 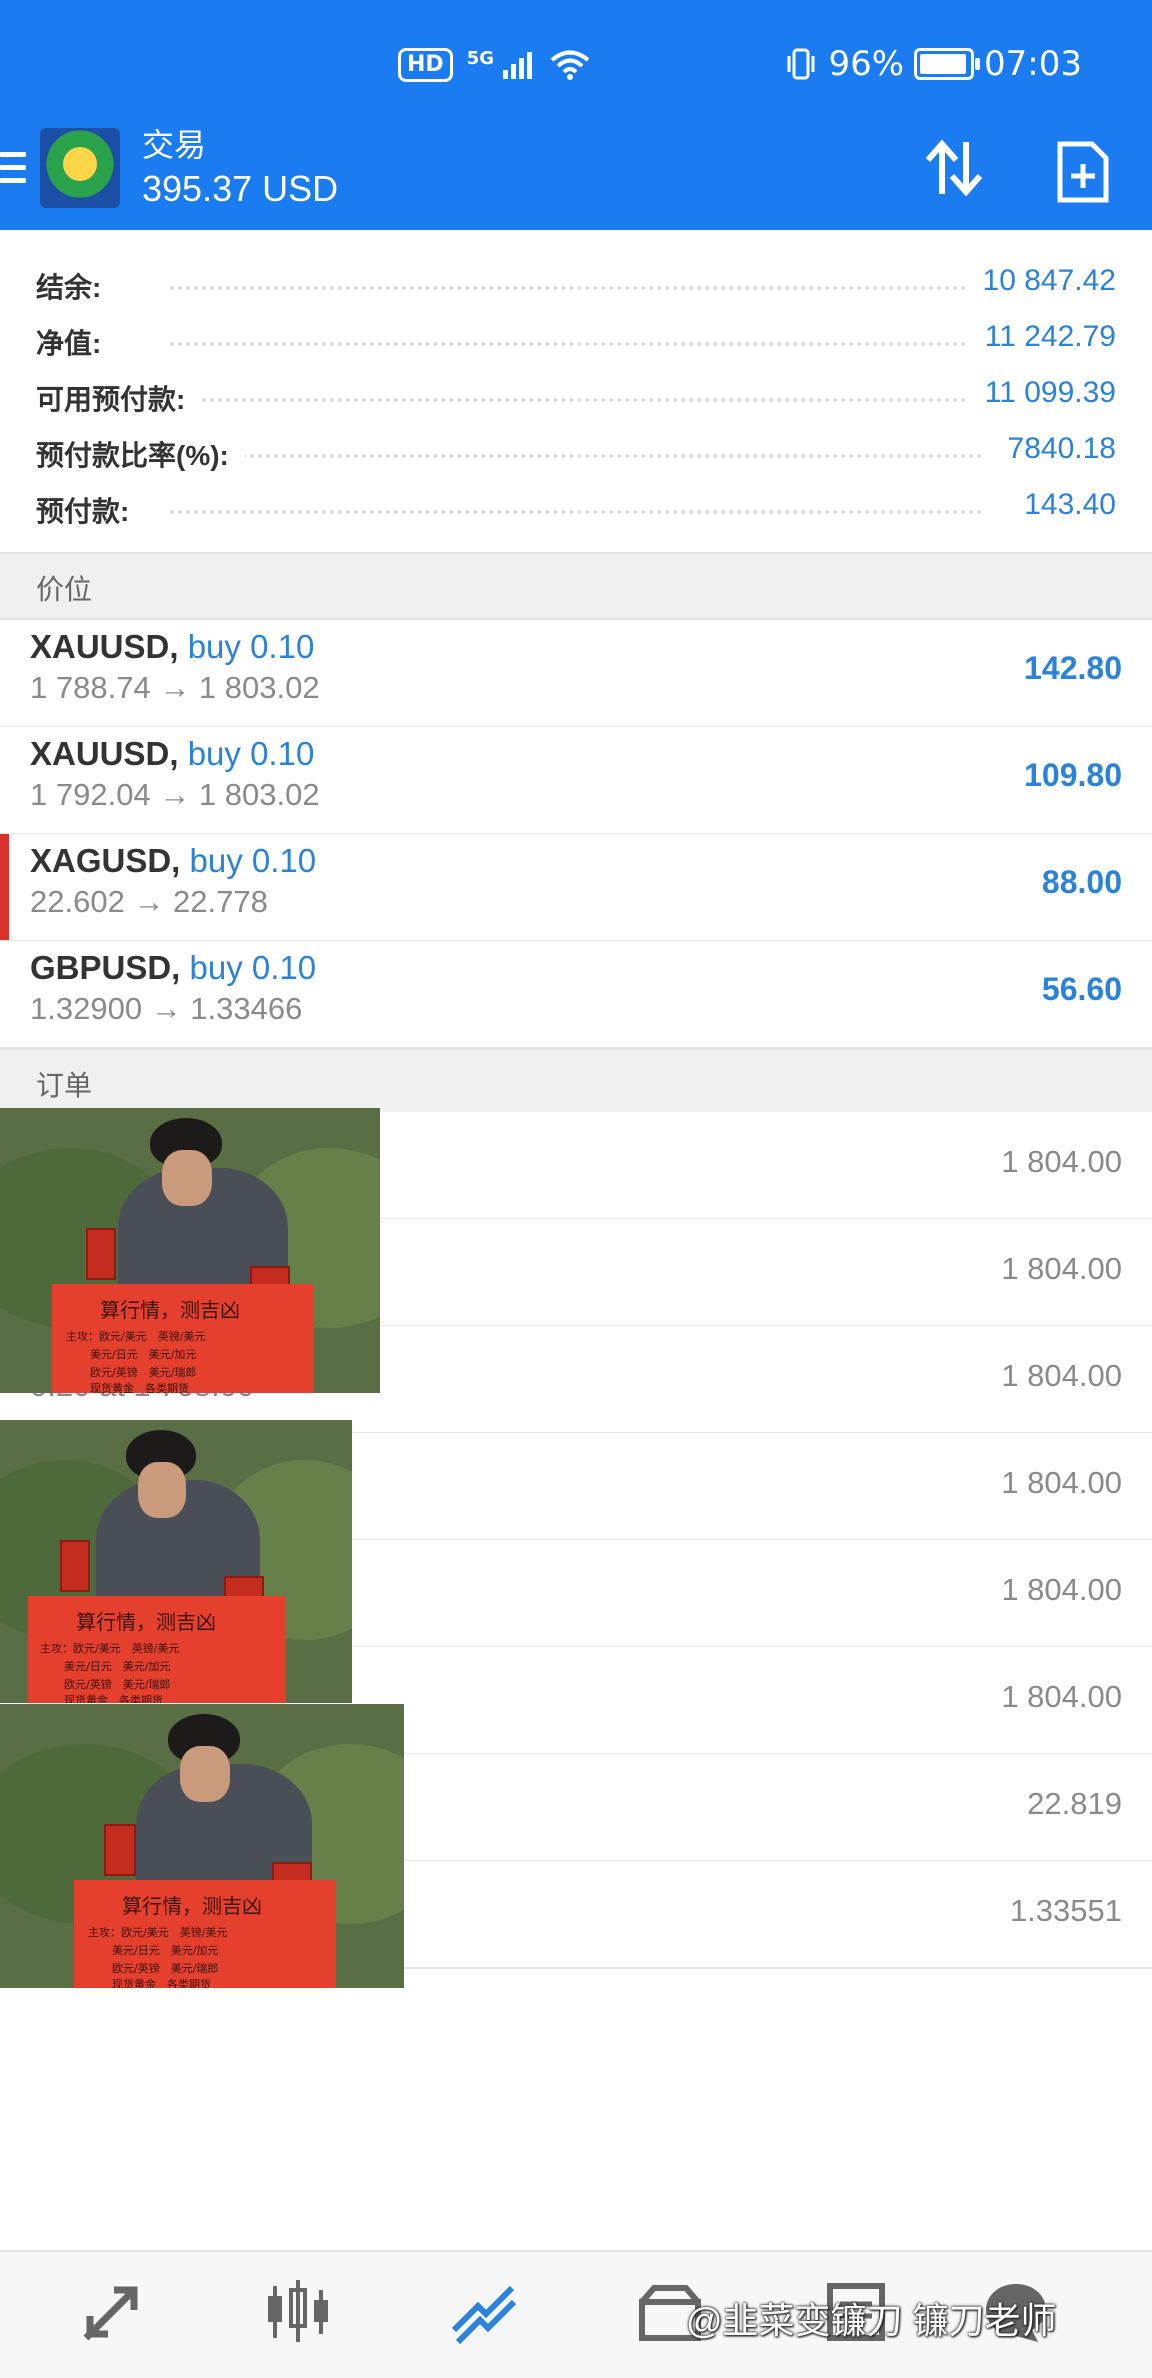 What do you see at coordinates (1074, 1803) in the screenshot?
I see `order-price: 22.819` at bounding box center [1074, 1803].